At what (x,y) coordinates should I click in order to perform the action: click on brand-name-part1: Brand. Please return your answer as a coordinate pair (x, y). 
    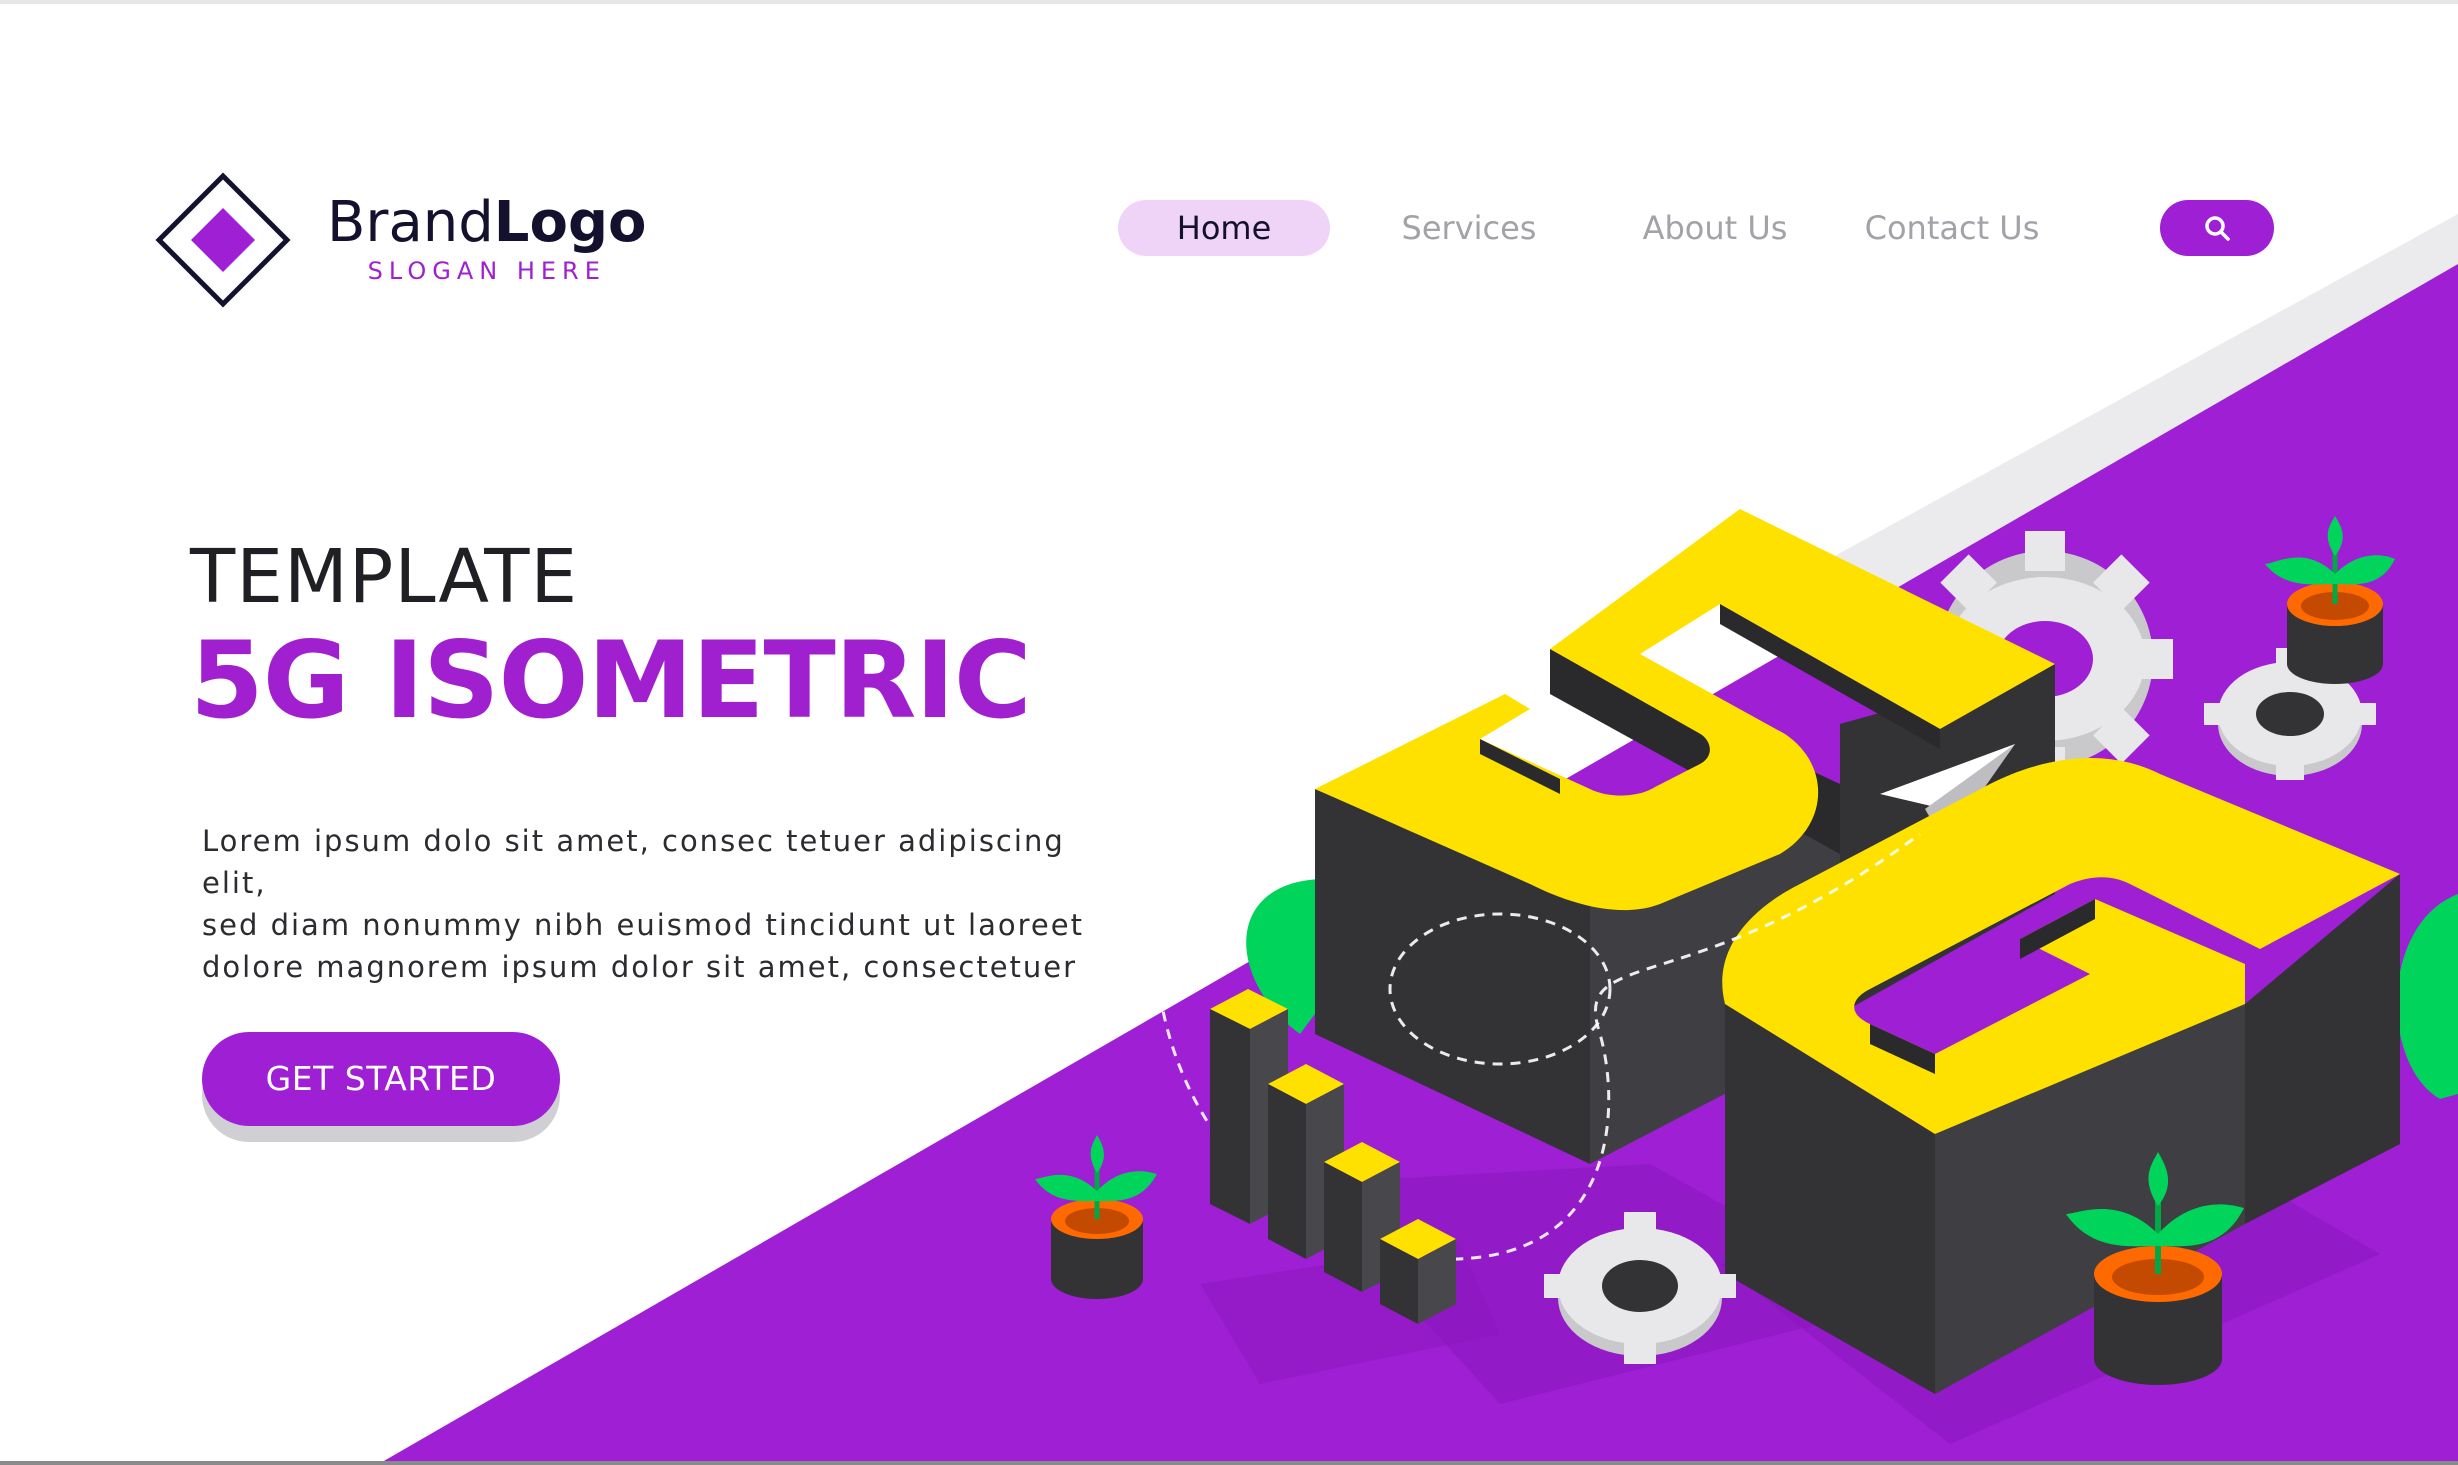
    Looking at the image, I should click on (410, 222).